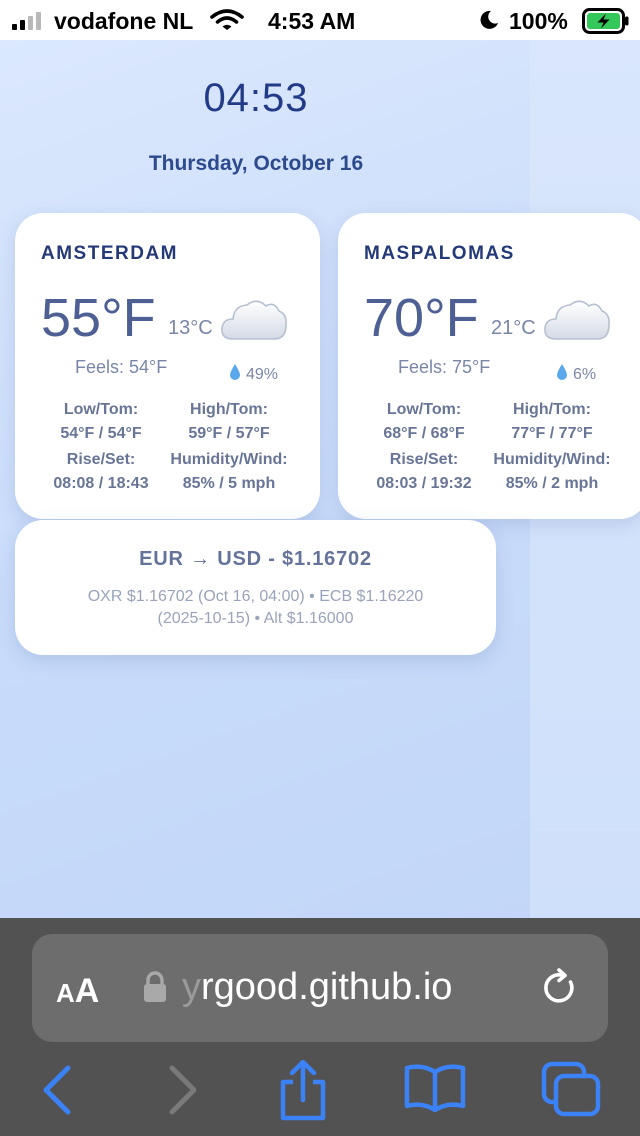 Image resolution: width=640 pixels, height=1136 pixels. I want to click on stat-rise-value: 08:08 / 18:43, so click(101, 483).